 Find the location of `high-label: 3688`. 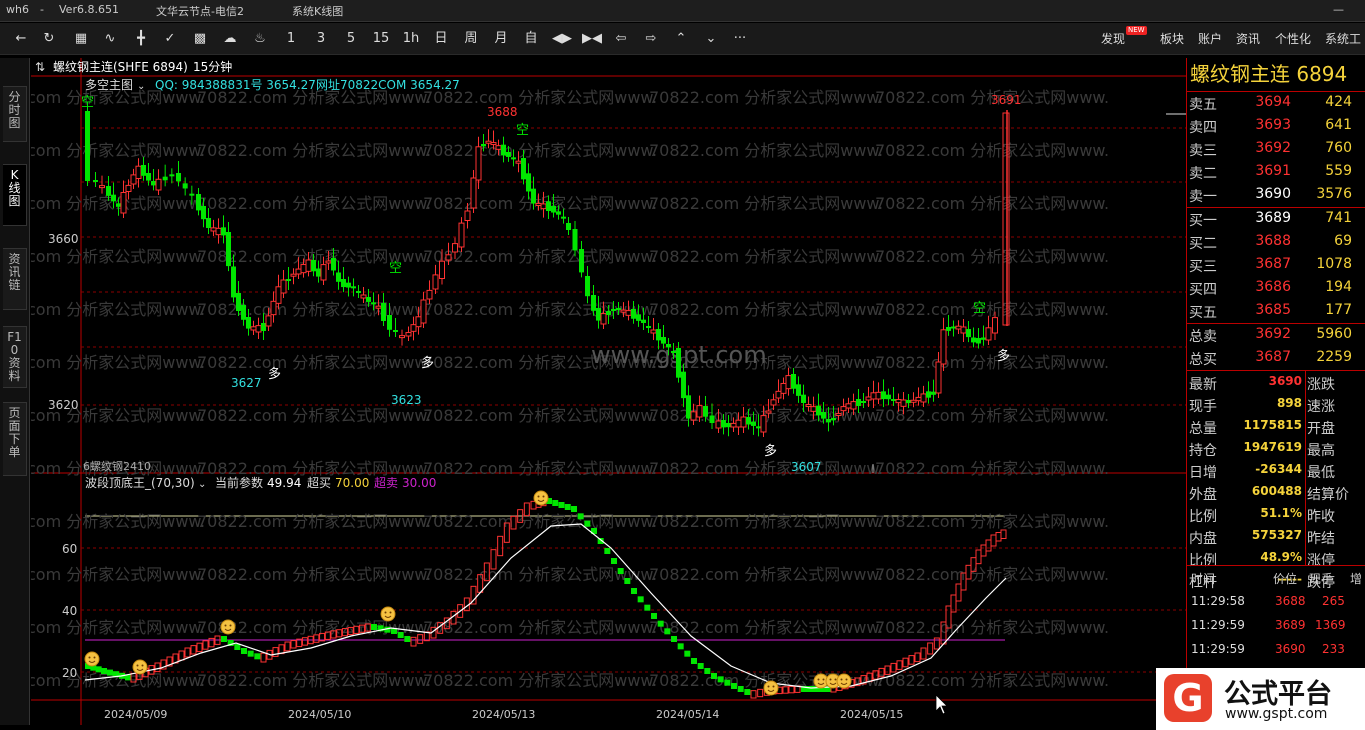

high-label: 3688 is located at coordinates (502, 112).